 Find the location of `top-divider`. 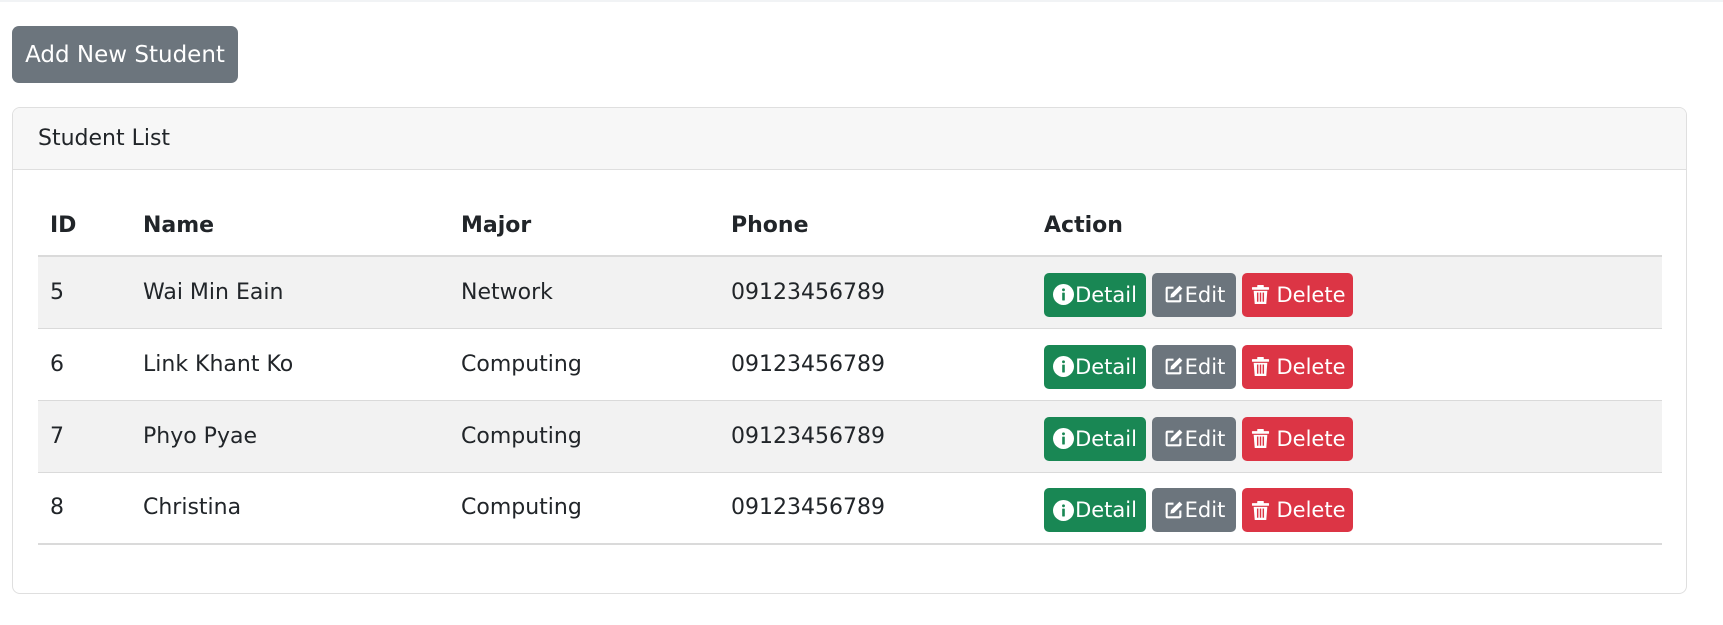

top-divider is located at coordinates (861, 1).